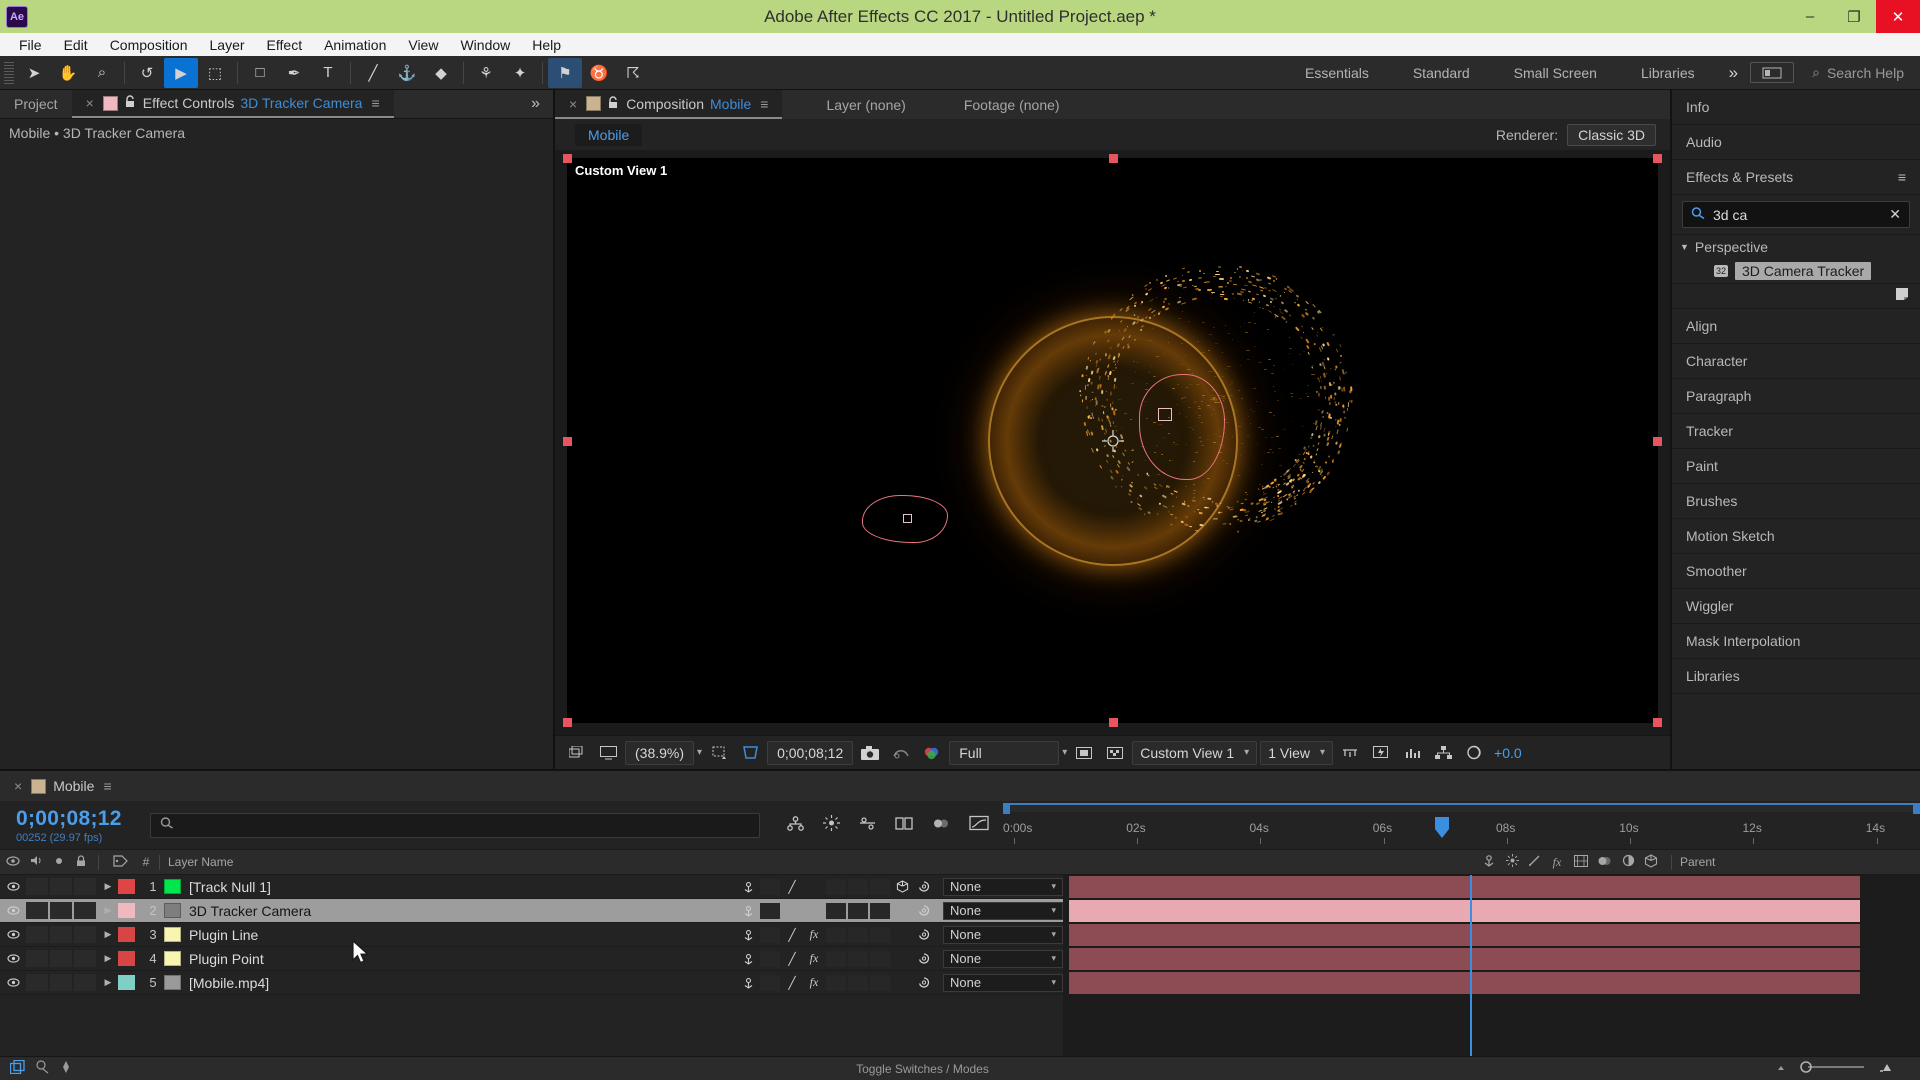 The width and height of the screenshot is (1920, 1080). I want to click on camera-target-icon, so click(1112, 440).